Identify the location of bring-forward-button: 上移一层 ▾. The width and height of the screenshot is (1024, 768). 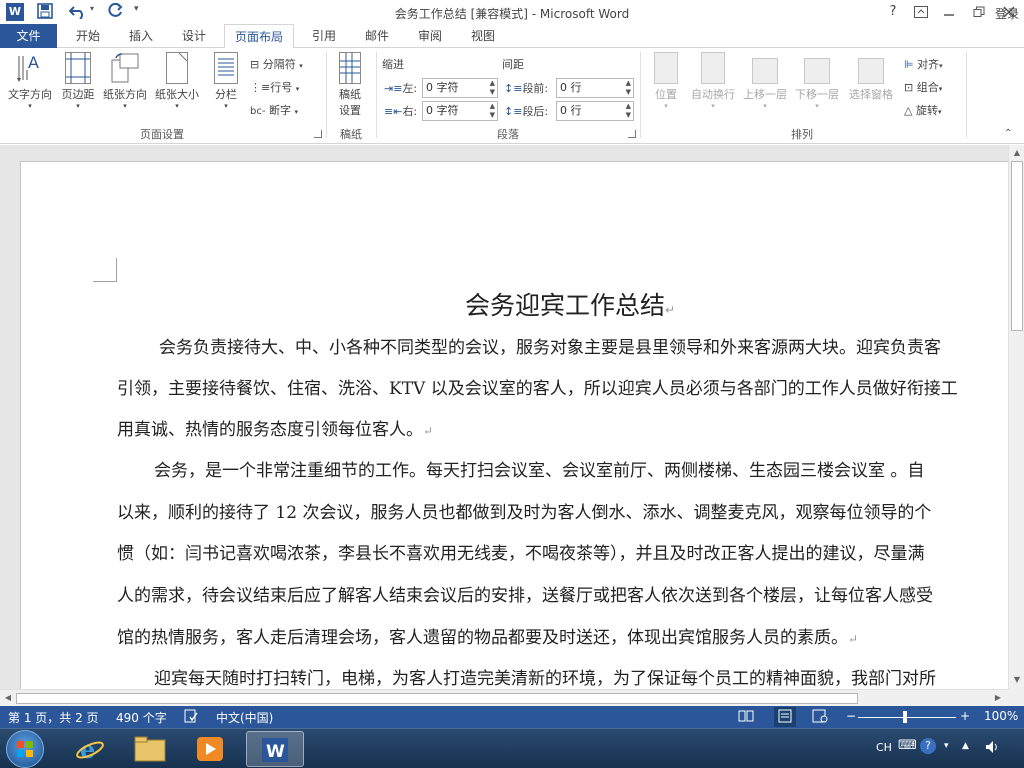
(765, 81).